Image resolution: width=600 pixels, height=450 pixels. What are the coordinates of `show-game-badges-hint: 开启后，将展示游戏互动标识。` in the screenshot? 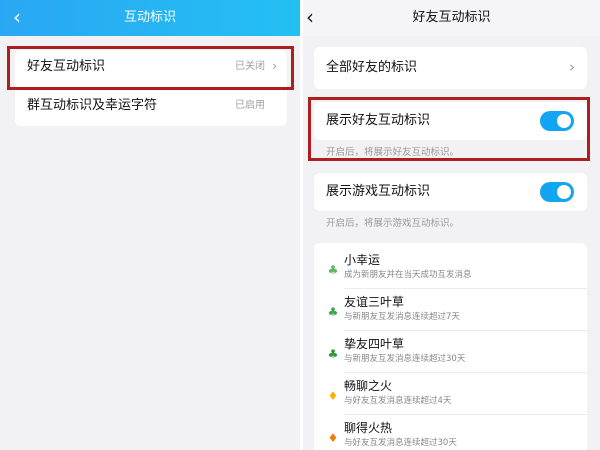 It's located at (393, 223).